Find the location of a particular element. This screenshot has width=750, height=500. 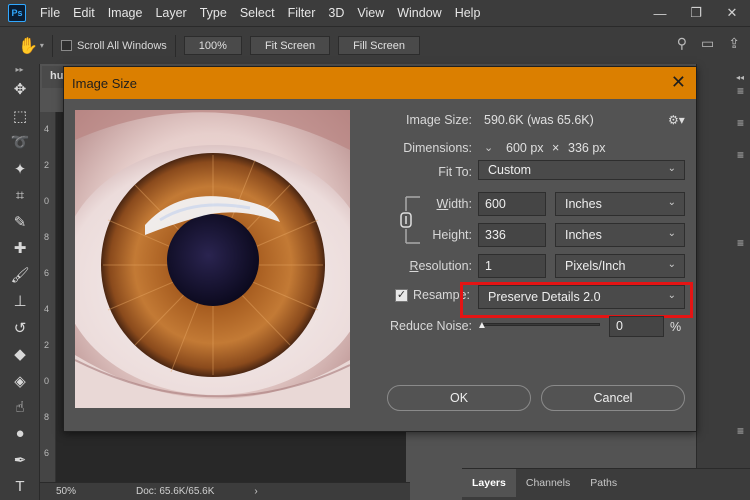

slider-handle-icon: ▲ is located at coordinates (482, 325).